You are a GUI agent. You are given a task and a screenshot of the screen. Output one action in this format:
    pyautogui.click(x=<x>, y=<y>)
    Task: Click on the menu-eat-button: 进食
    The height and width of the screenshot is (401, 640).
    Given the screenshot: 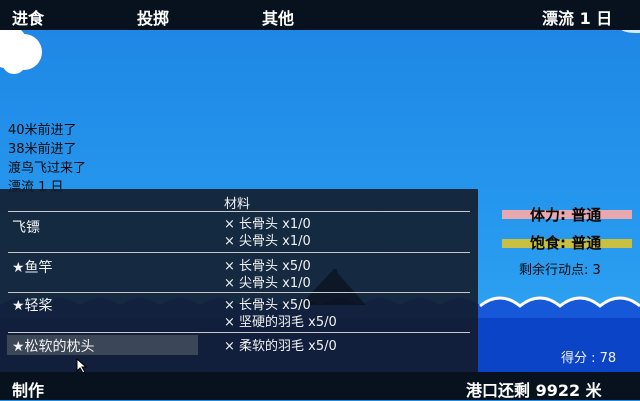 What is the action you would take?
    pyautogui.click(x=28, y=17)
    